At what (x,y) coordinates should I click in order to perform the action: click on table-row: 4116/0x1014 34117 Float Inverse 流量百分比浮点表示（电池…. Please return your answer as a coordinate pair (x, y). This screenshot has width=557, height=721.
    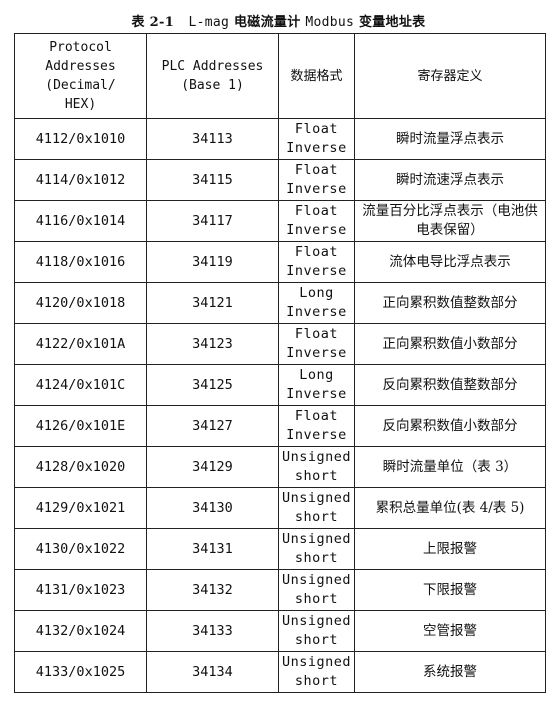
    Looking at the image, I should click on (280, 221).